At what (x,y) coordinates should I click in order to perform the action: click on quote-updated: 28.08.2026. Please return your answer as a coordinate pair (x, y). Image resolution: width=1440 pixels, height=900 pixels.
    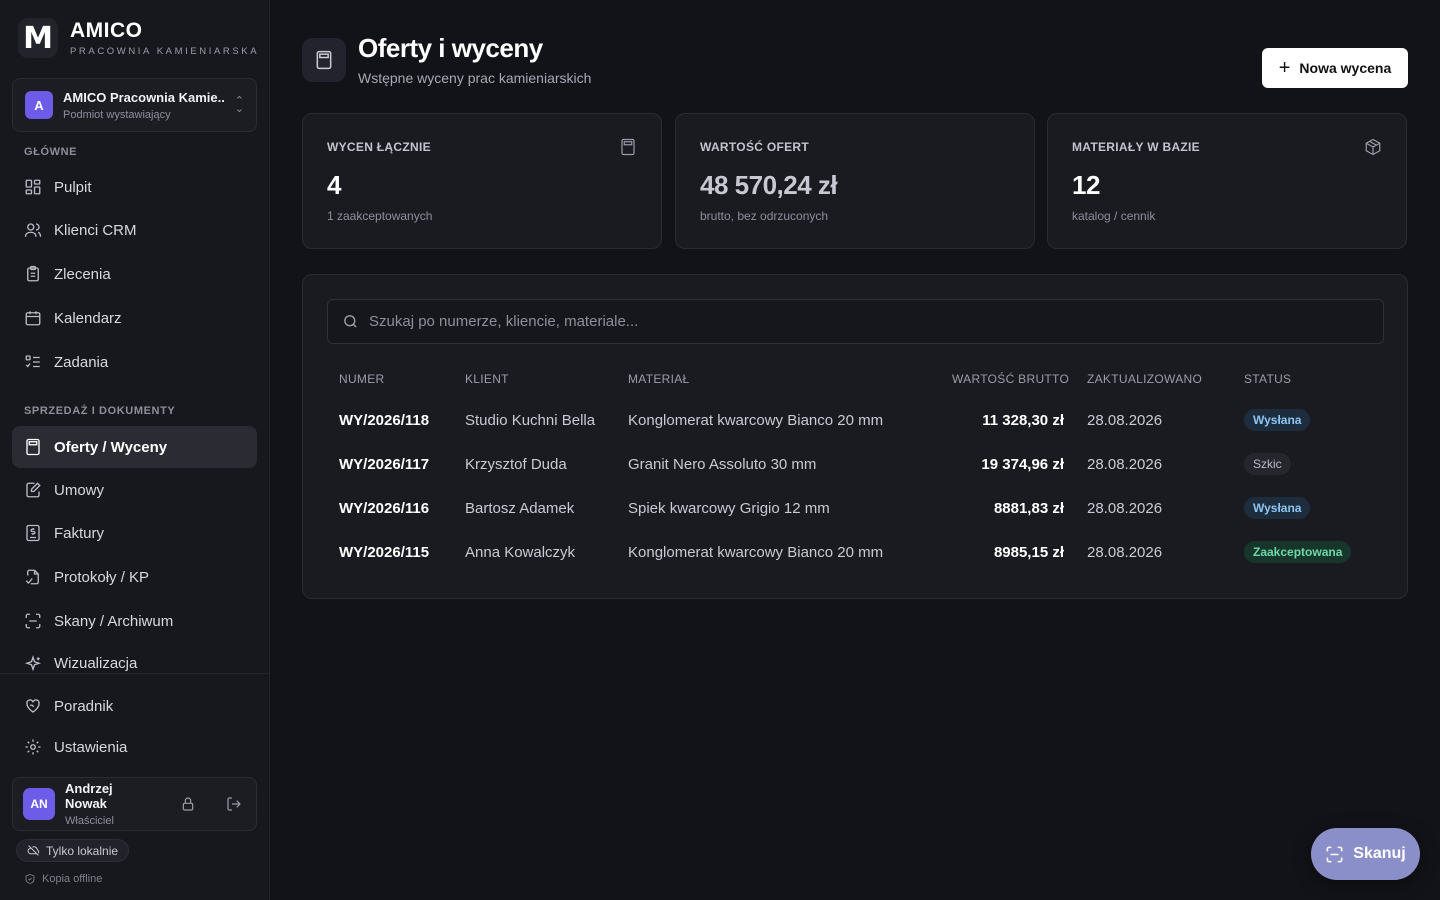
    Looking at the image, I should click on (1125, 552).